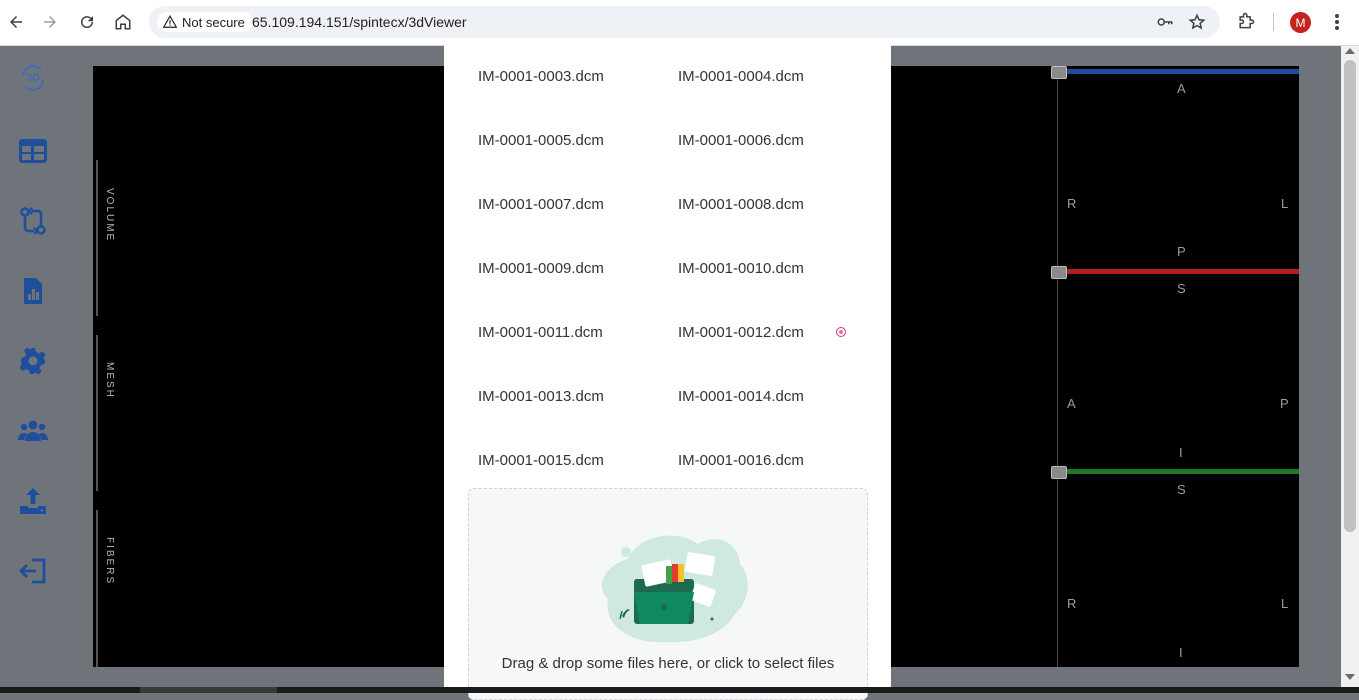 Image resolution: width=1359 pixels, height=700 pixels. Describe the element at coordinates (1273, 22) in the screenshot. I see `toolbar-divider` at that location.